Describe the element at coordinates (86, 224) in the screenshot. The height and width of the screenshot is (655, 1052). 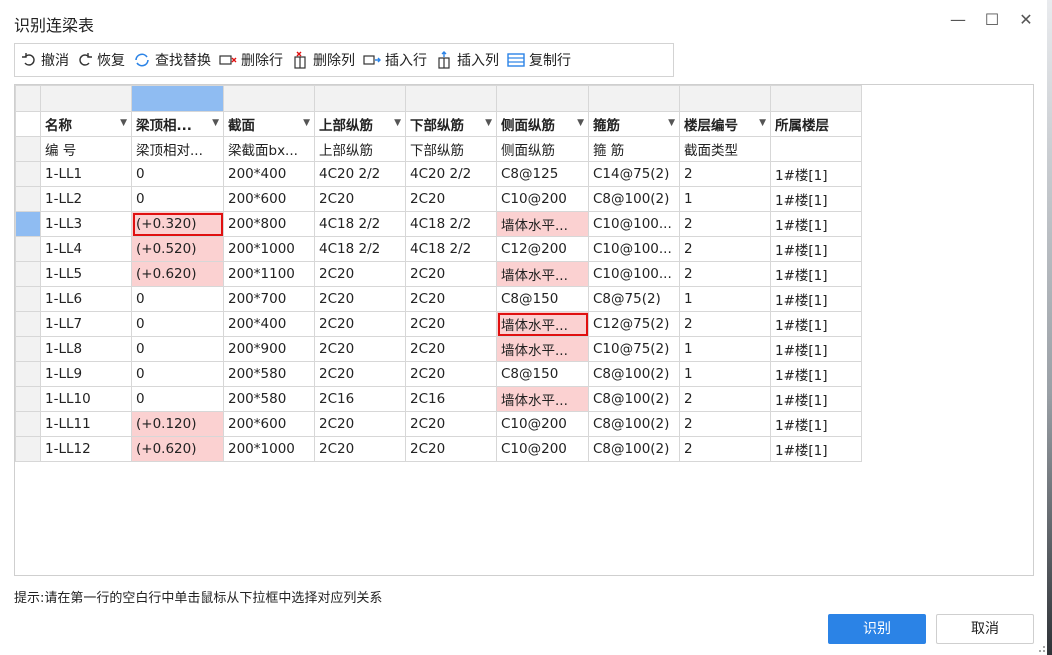
I see `table-cell: 1-LL3` at that location.